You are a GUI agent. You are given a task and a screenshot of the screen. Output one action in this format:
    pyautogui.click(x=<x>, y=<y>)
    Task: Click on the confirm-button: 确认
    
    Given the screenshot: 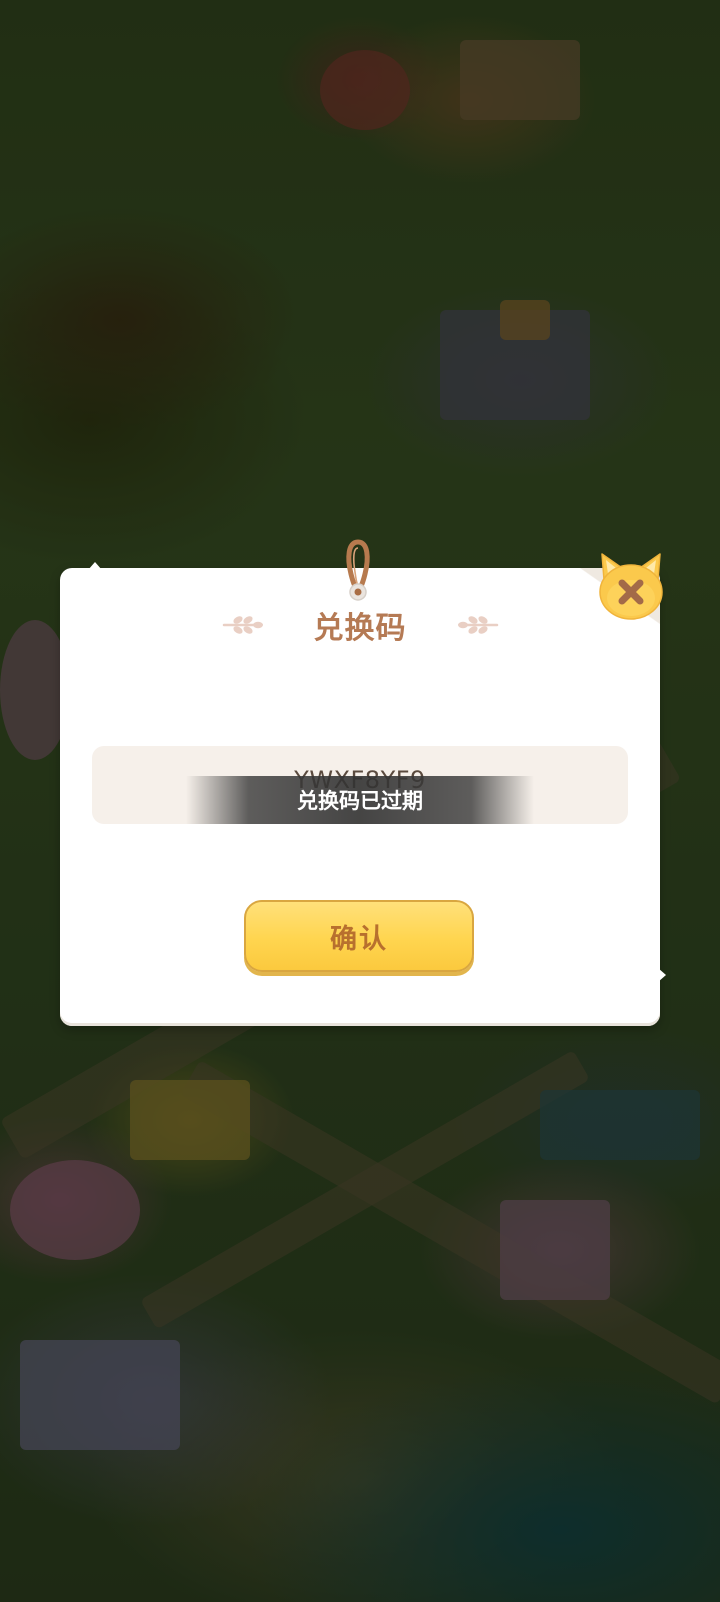 What is the action you would take?
    pyautogui.click(x=359, y=936)
    